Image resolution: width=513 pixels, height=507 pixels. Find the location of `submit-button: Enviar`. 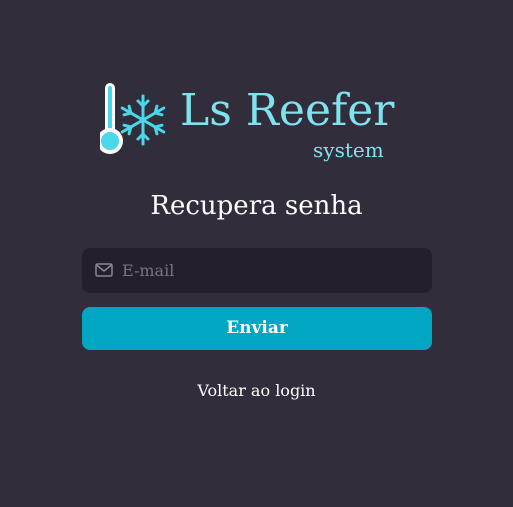

submit-button: Enviar is located at coordinates (257, 328).